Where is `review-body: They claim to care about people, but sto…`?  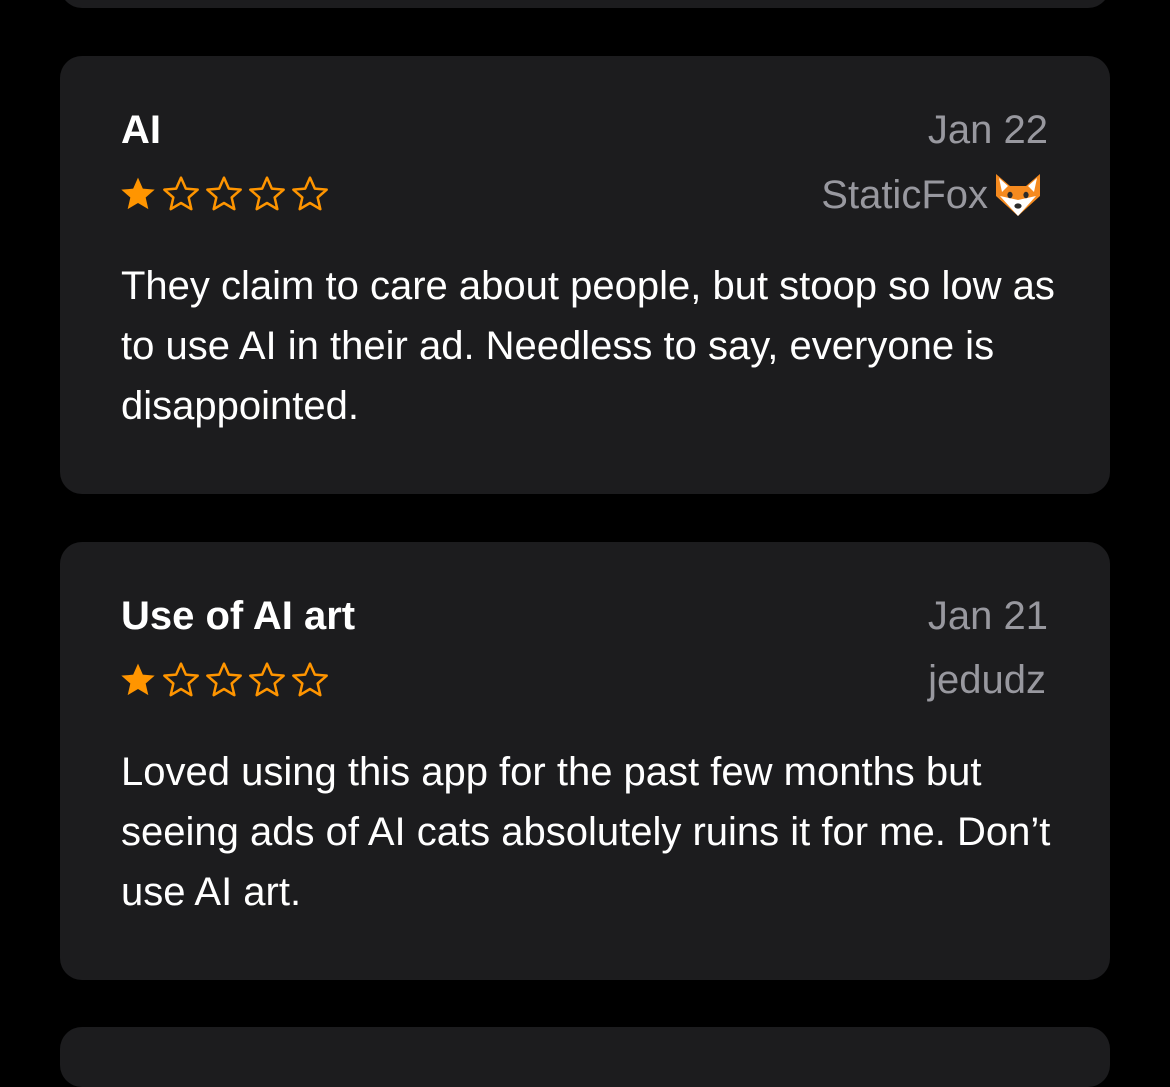
review-body: They claim to care about people, but sto… is located at coordinates (588, 346).